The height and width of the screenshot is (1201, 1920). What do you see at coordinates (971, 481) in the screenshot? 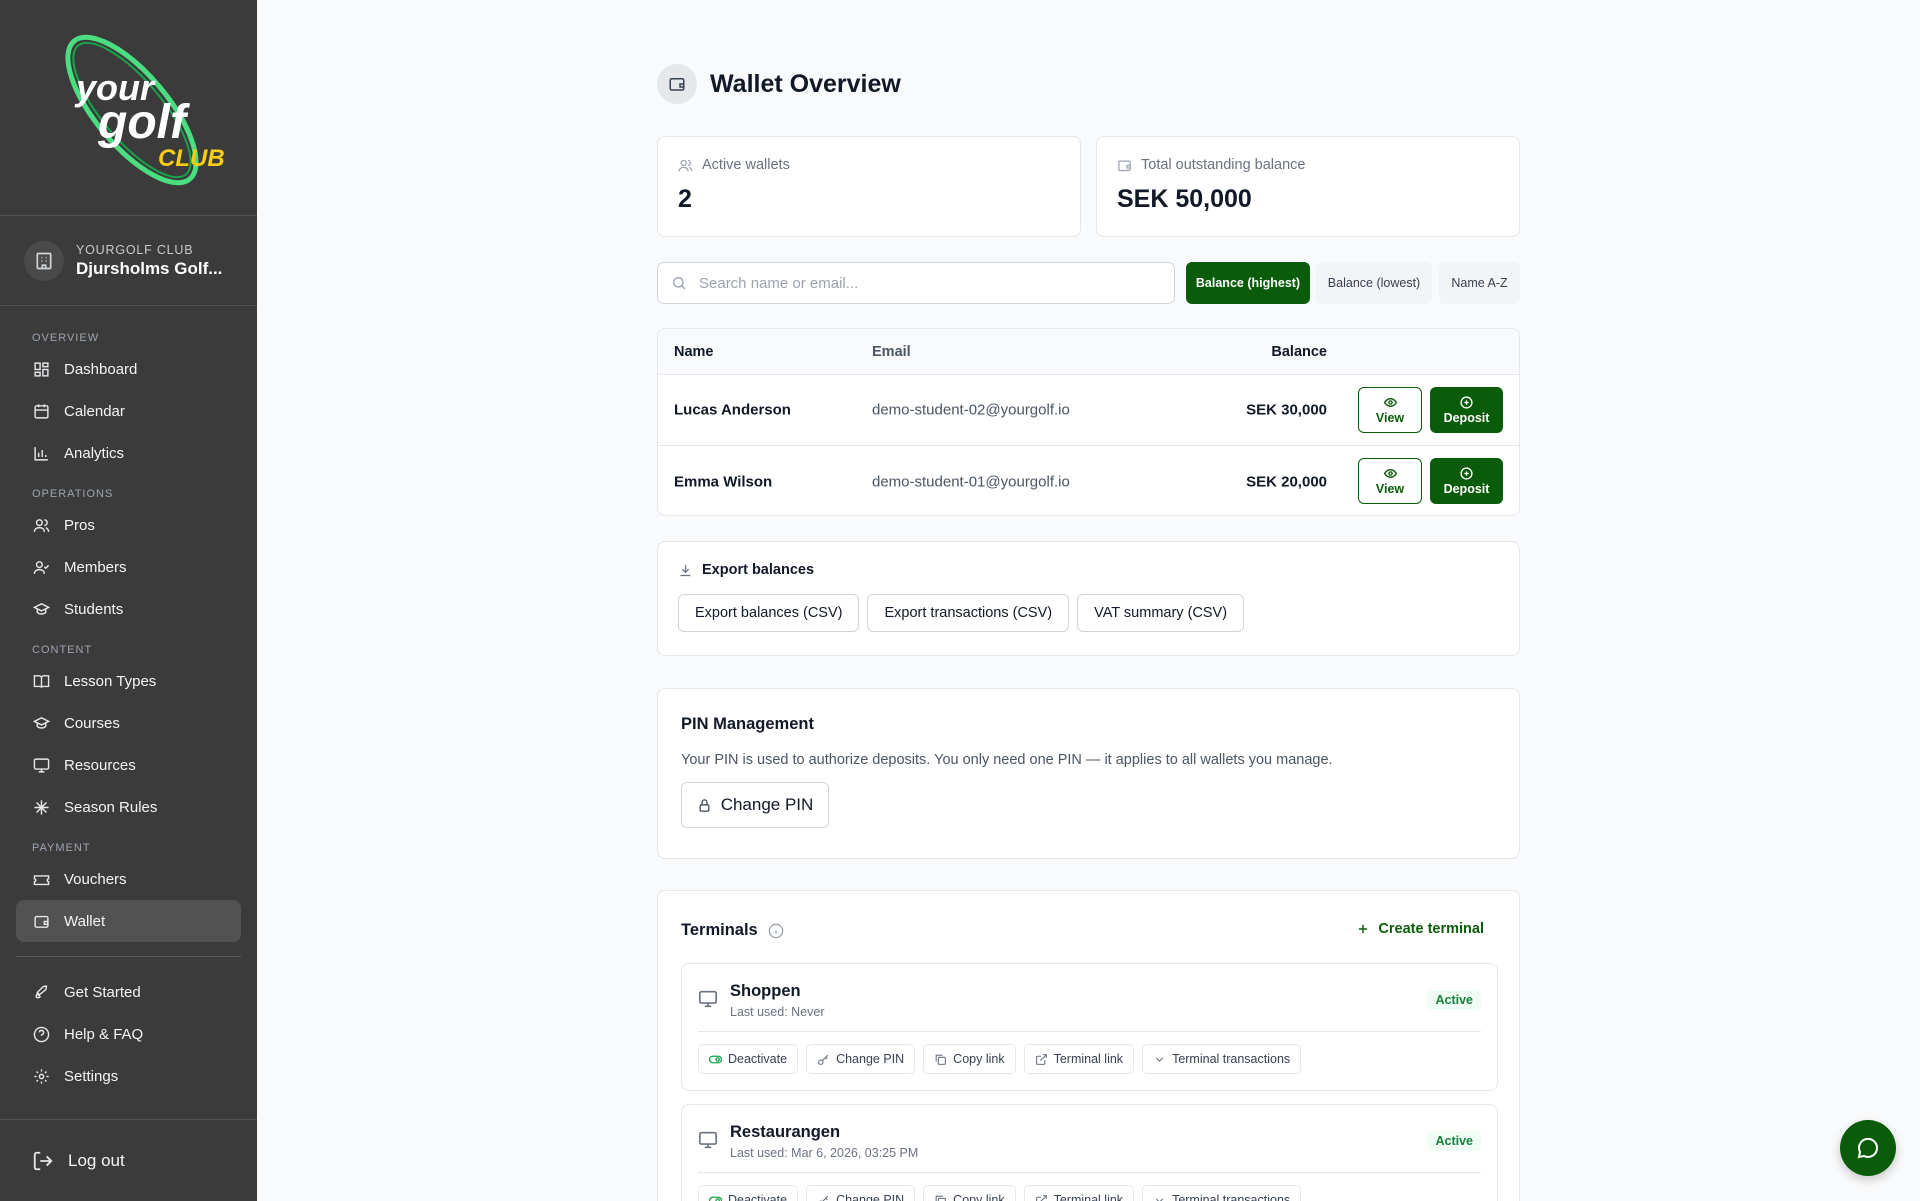
I see `row-email: demo-student-01@yourgolf.io` at bounding box center [971, 481].